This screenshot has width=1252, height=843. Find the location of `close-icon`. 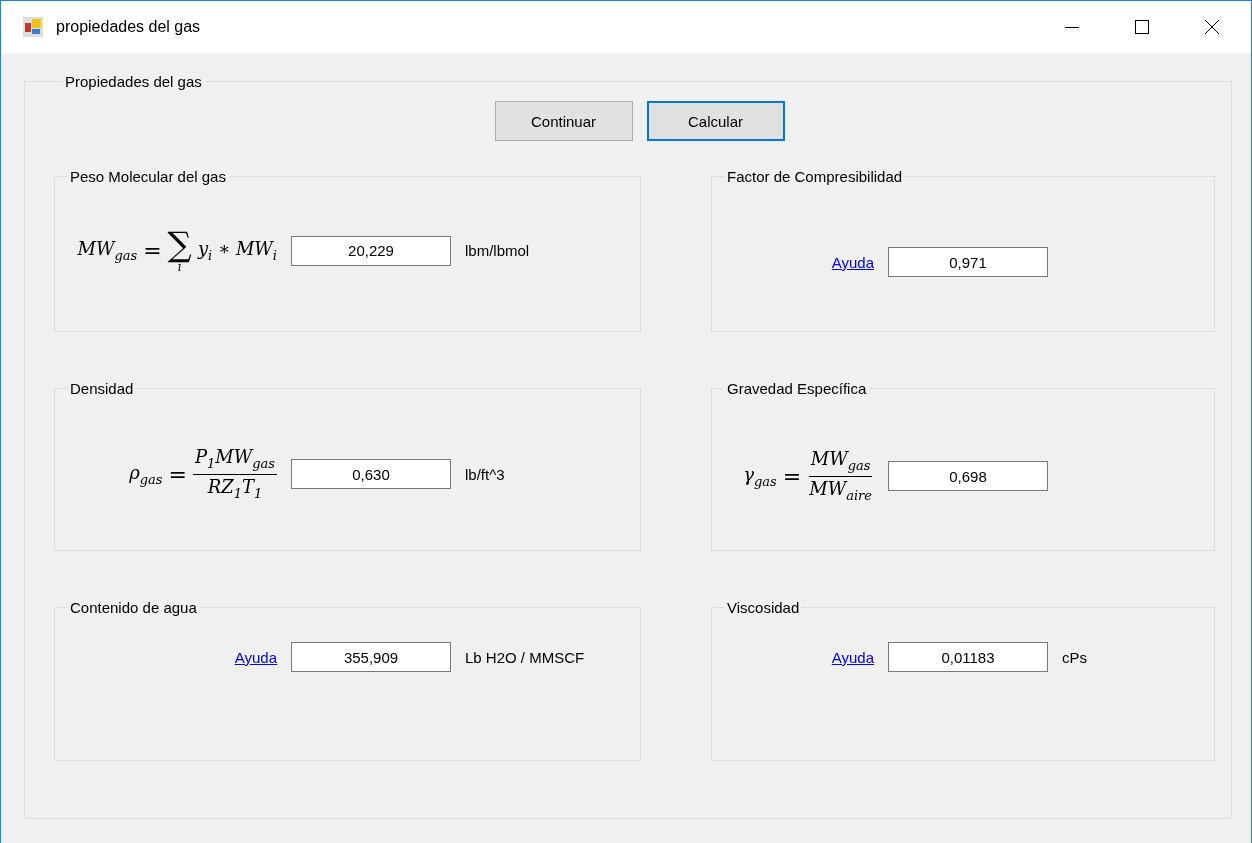

close-icon is located at coordinates (1212, 27).